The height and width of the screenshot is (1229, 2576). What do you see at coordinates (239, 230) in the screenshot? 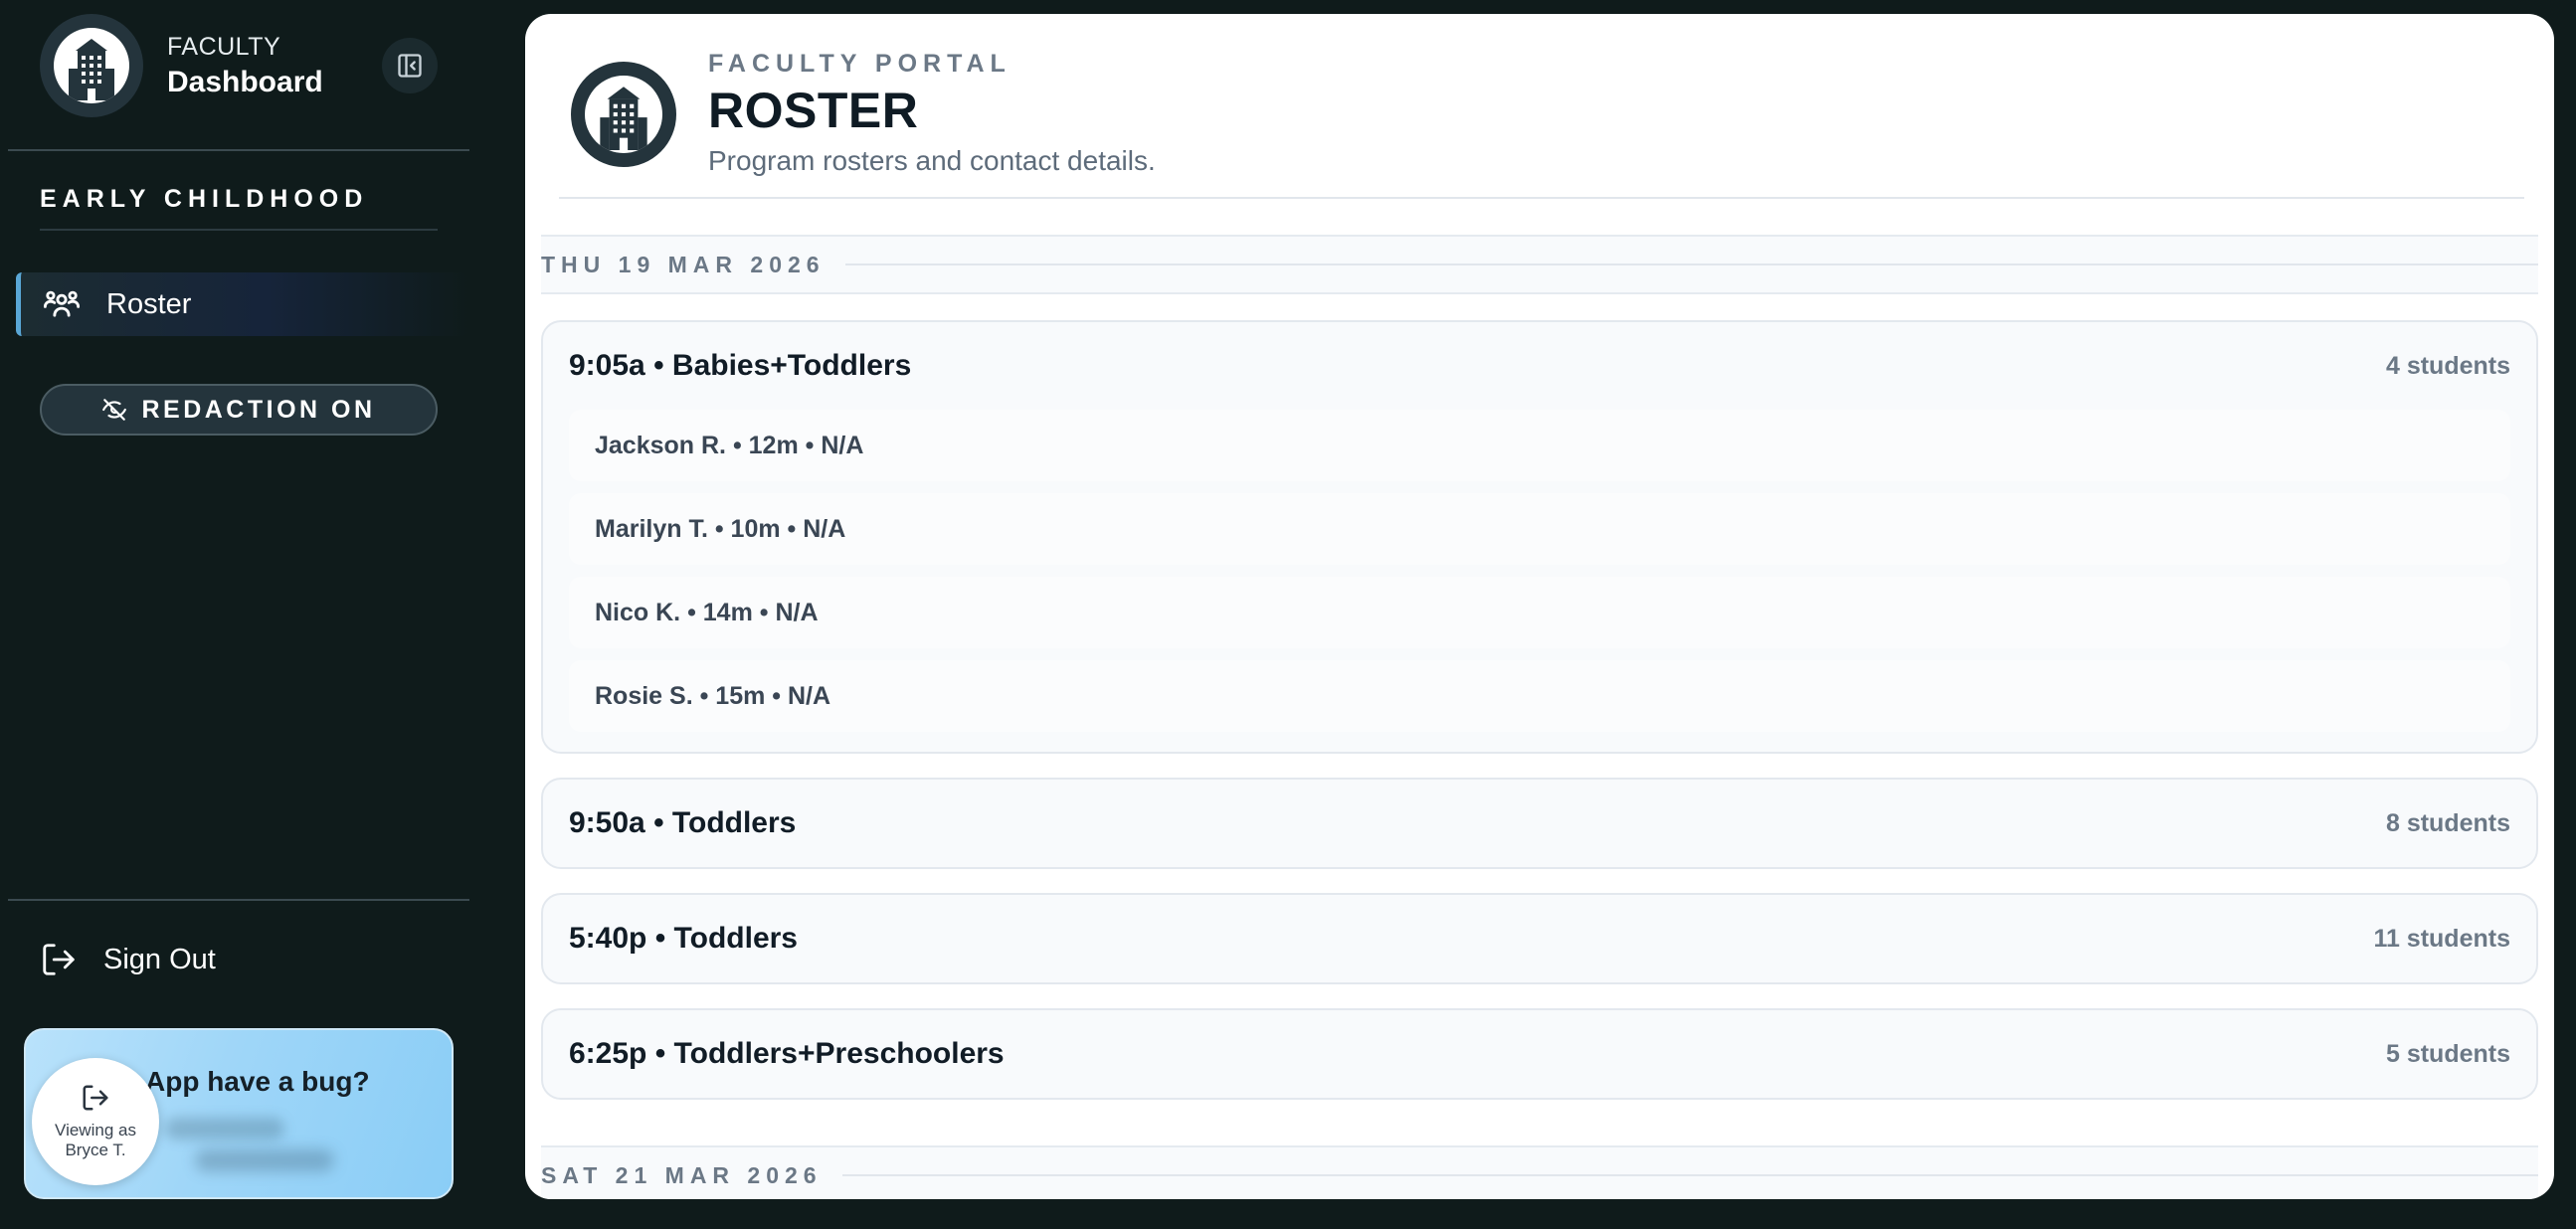
I see `section-underline` at bounding box center [239, 230].